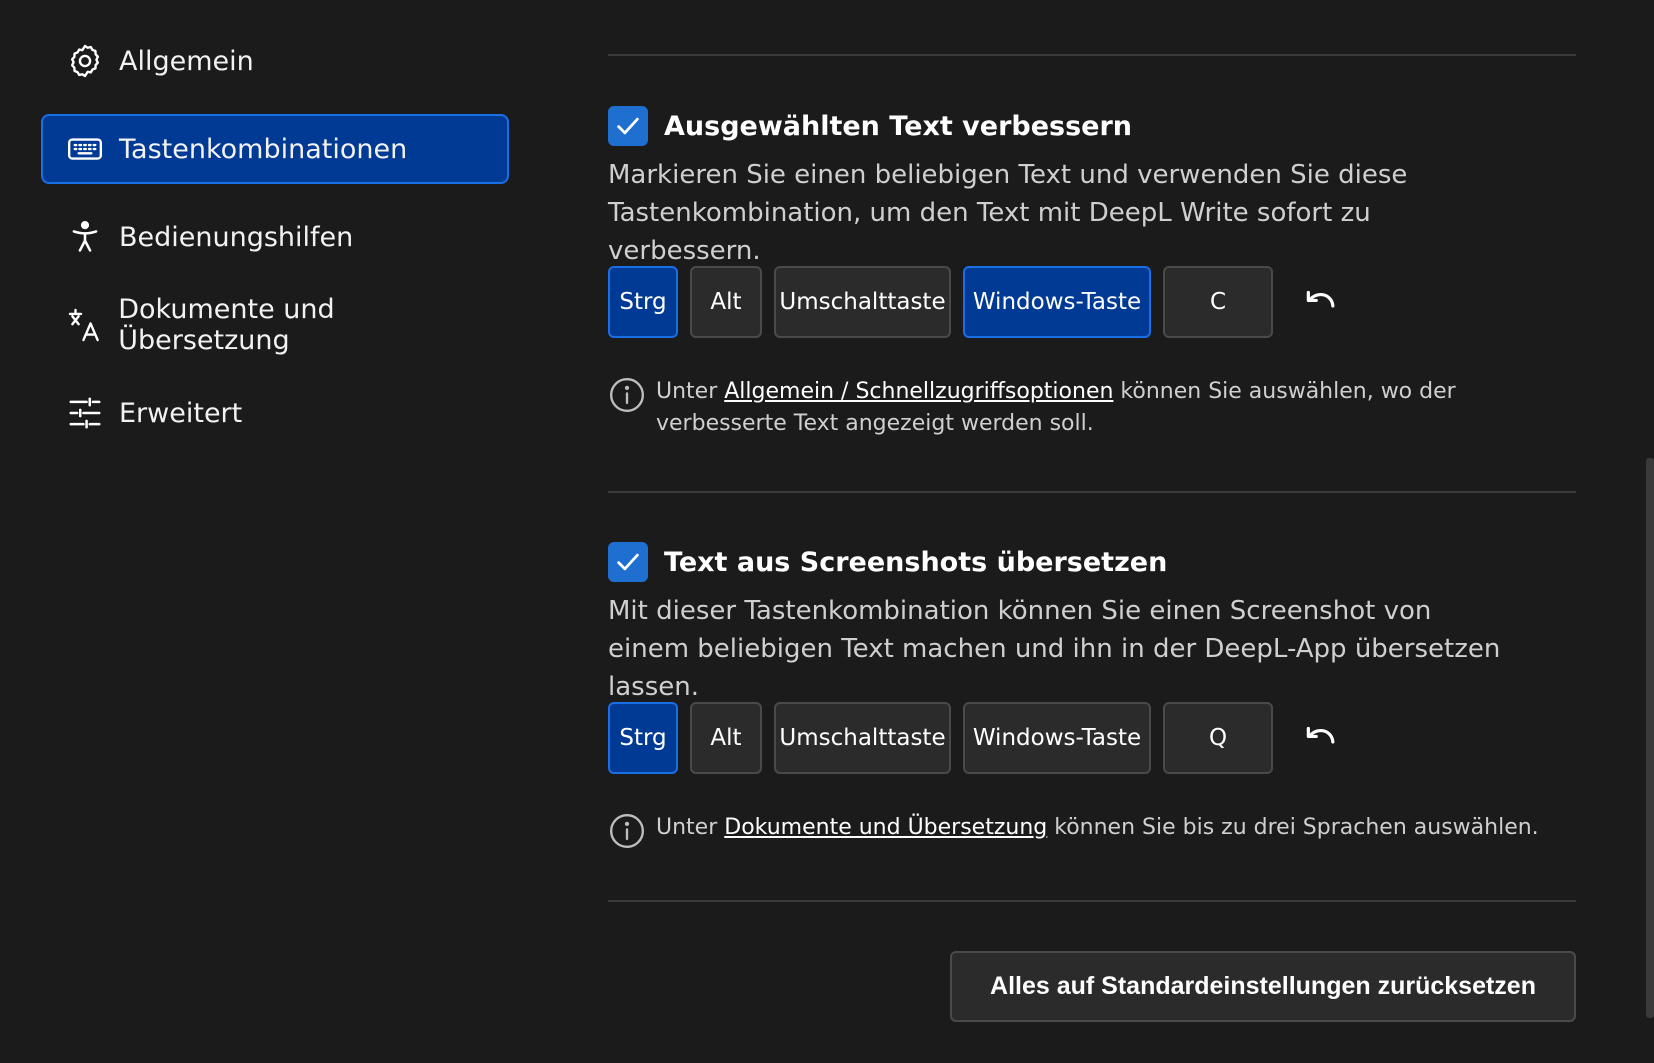 The image size is (1654, 1063). Describe the element at coordinates (275, 413) in the screenshot. I see `sidebar-item-erweitert: Erweitert` at that location.